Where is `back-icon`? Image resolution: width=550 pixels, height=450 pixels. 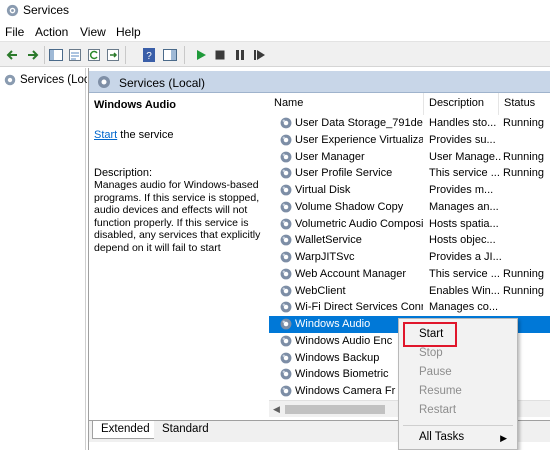
back-icon is located at coordinates (13, 55).